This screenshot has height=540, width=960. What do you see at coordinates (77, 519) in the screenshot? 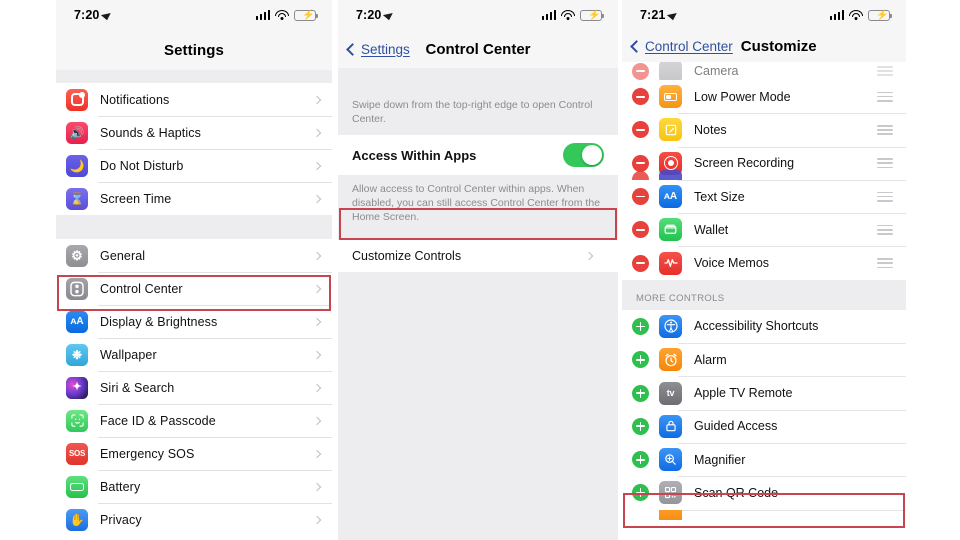
I see `privacy-hand-icon: ✋` at bounding box center [77, 519].